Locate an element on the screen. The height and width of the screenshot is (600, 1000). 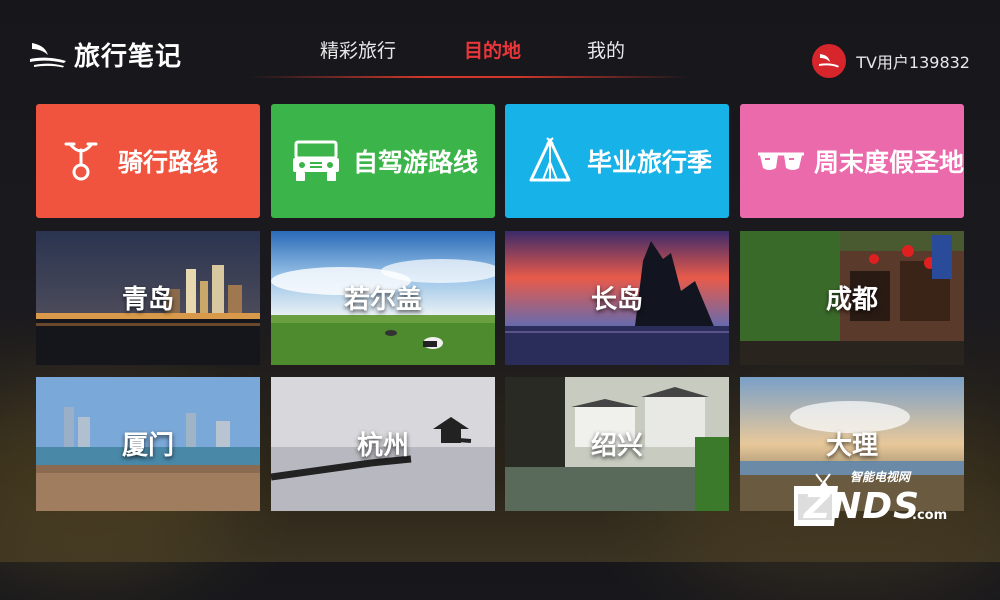
destination-label: 长岛 is located at coordinates (616, 300).